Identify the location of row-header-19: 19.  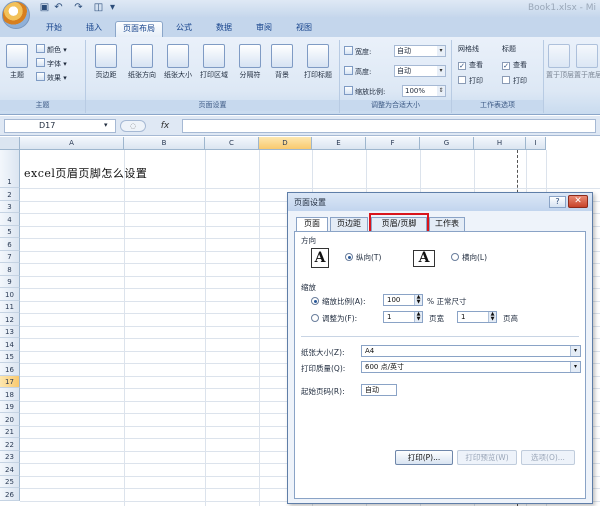
(10, 406).